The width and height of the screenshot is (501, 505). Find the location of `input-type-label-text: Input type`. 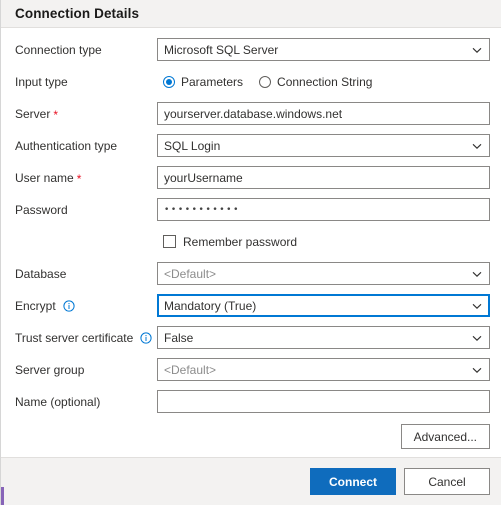

input-type-label-text: Input type is located at coordinates (41, 81).